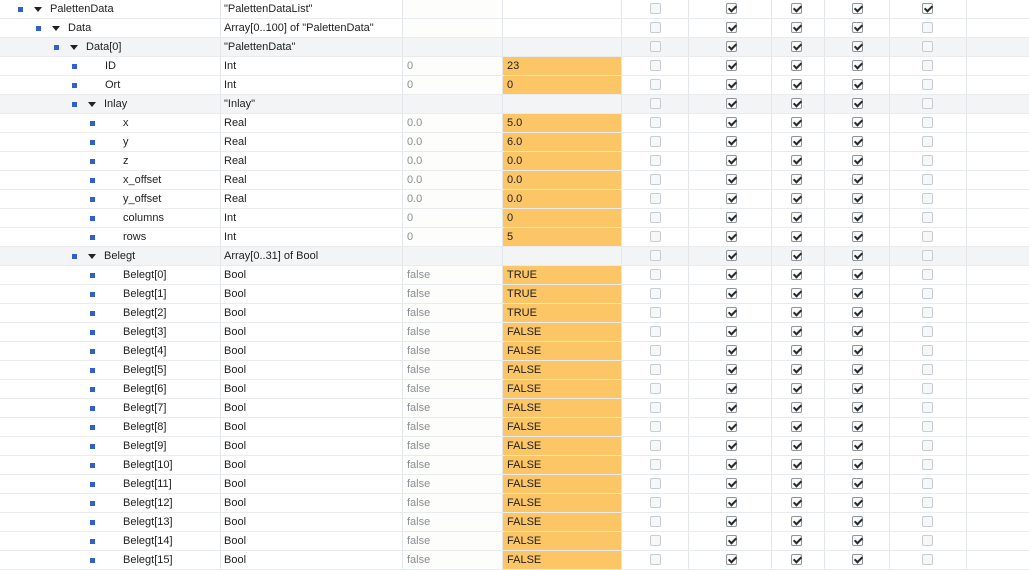 This screenshot has height=570, width=1029. Describe the element at coordinates (110, 389) in the screenshot. I see `name-cell: Belegt[6]` at that location.